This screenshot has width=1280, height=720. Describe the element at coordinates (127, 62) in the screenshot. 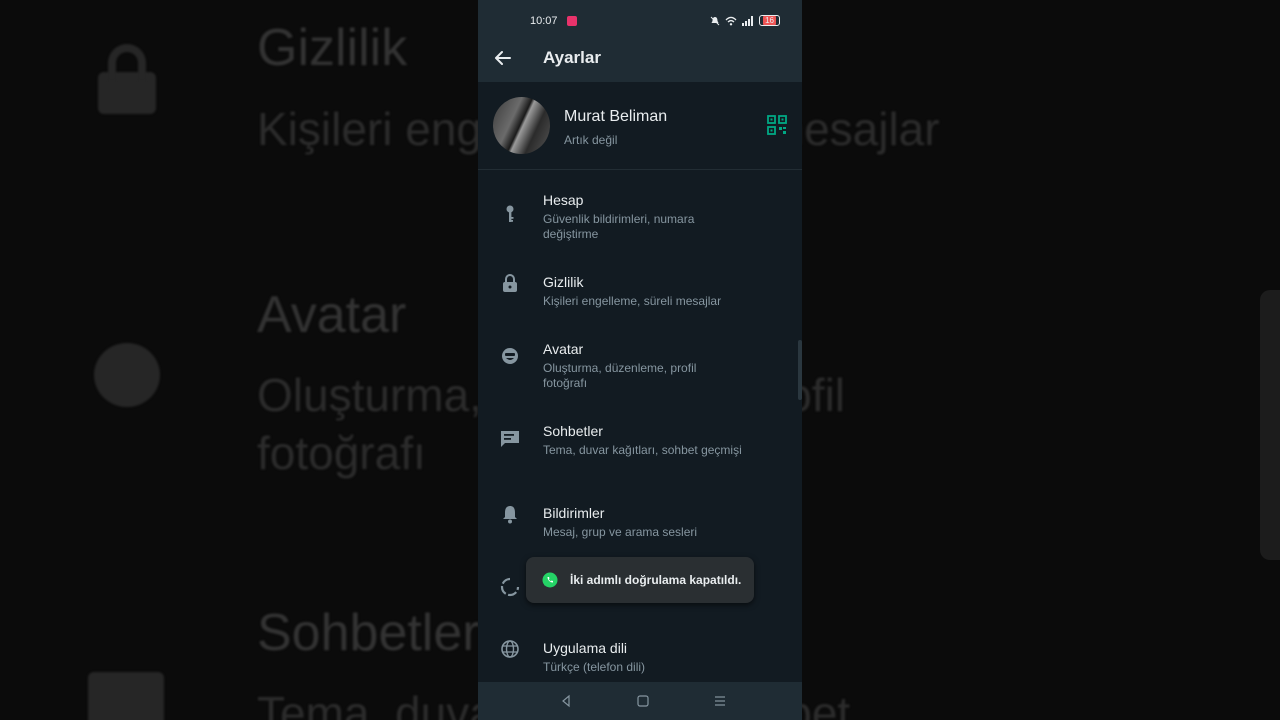

I see `lock-shackle-icon` at that location.